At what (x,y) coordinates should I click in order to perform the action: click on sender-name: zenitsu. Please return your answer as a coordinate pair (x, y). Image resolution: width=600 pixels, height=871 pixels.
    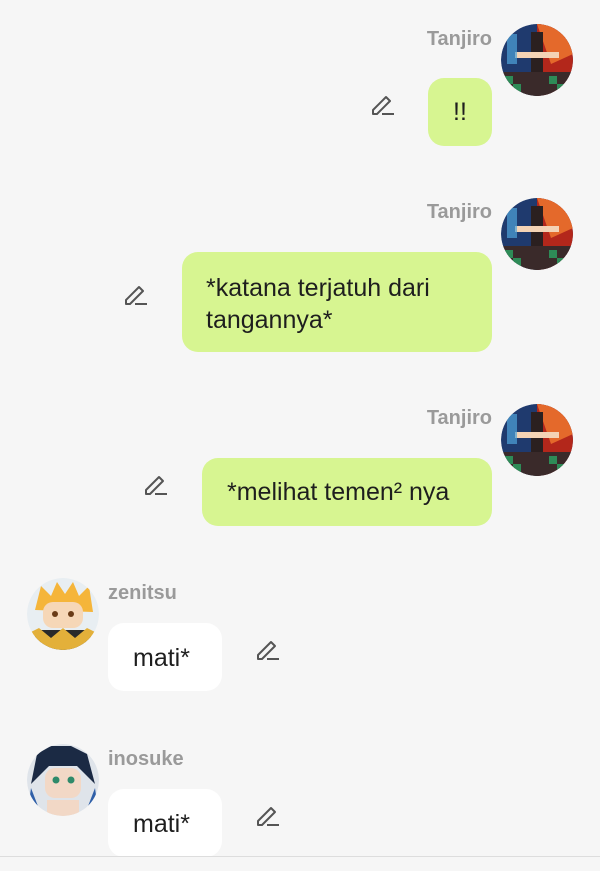
    Looking at the image, I should click on (142, 593).